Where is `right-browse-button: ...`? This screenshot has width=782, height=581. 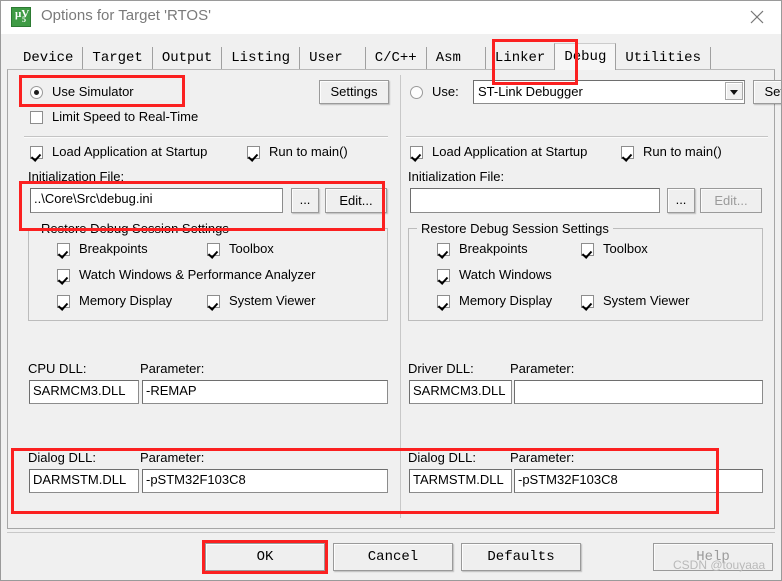 right-browse-button: ... is located at coordinates (681, 200).